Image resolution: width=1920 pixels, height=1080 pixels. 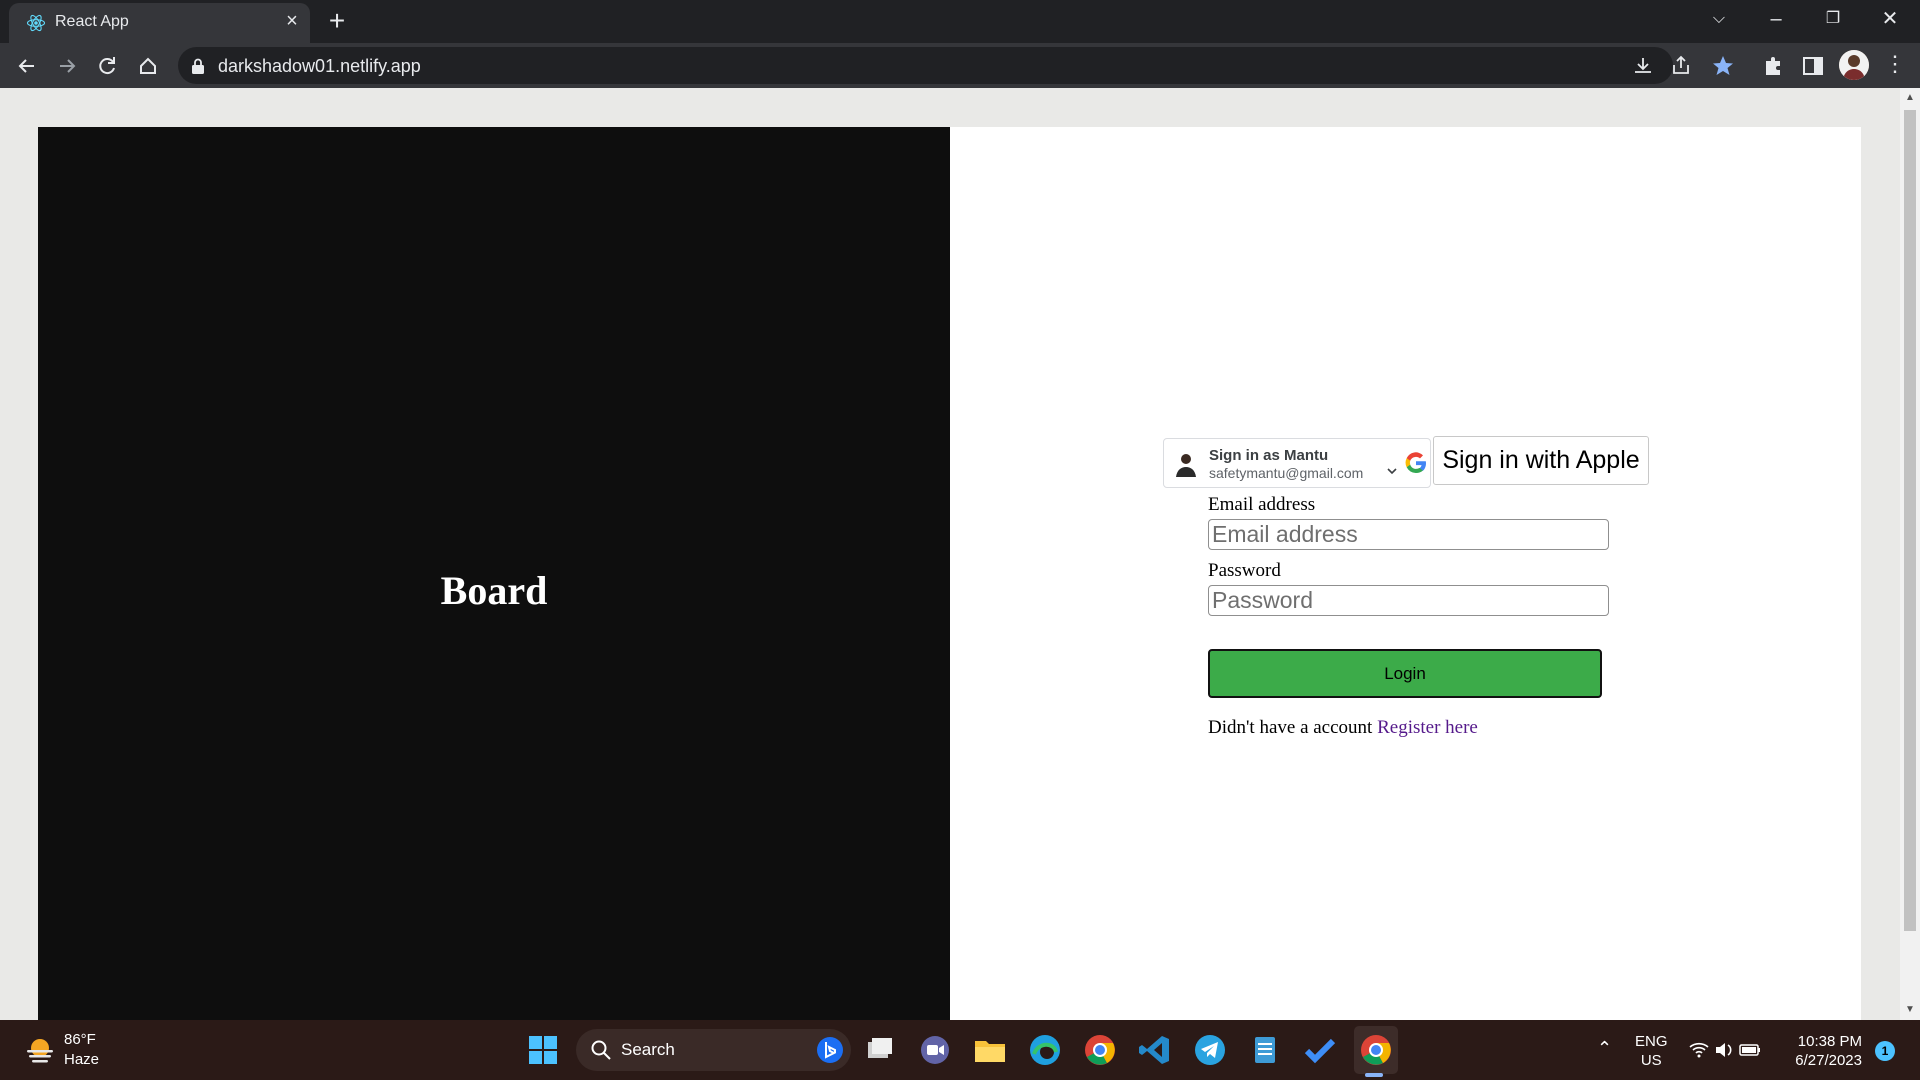 I want to click on profile-avatar, so click(x=1854, y=65).